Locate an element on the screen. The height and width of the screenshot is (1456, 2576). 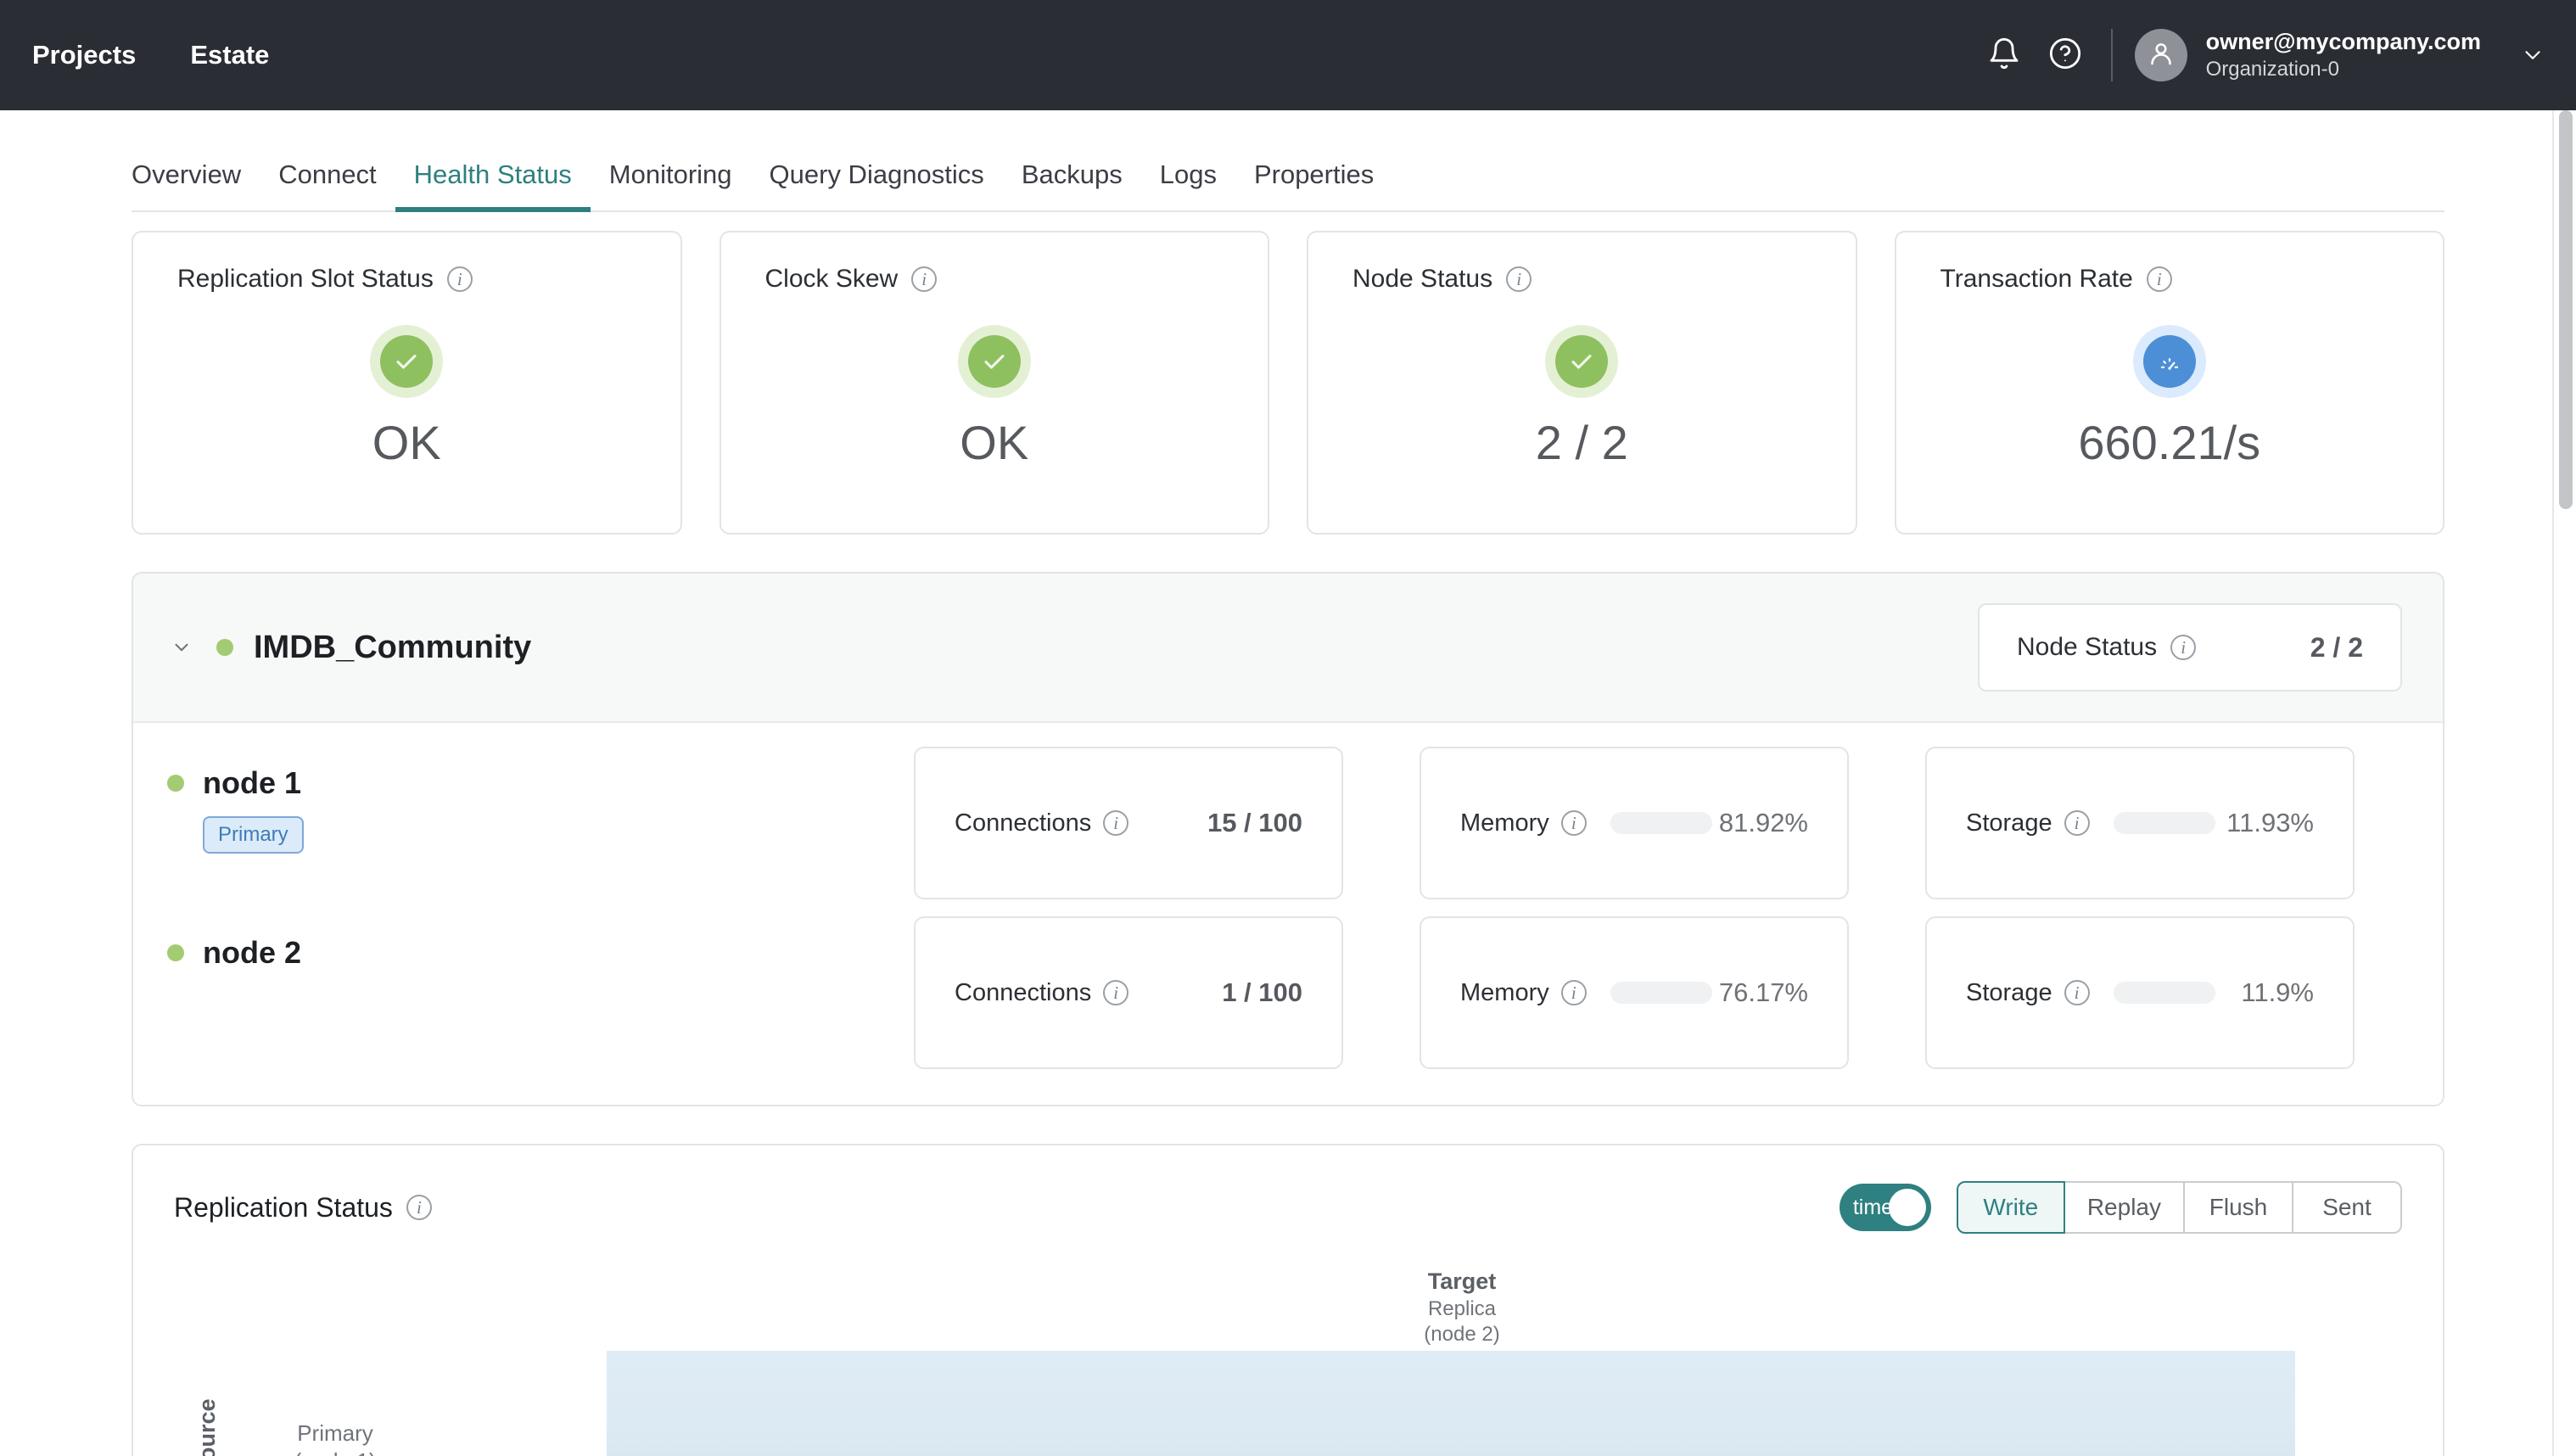
cluster-header: IMDB_Community Node Status i 2 / 2 is located at coordinates (1288, 648).